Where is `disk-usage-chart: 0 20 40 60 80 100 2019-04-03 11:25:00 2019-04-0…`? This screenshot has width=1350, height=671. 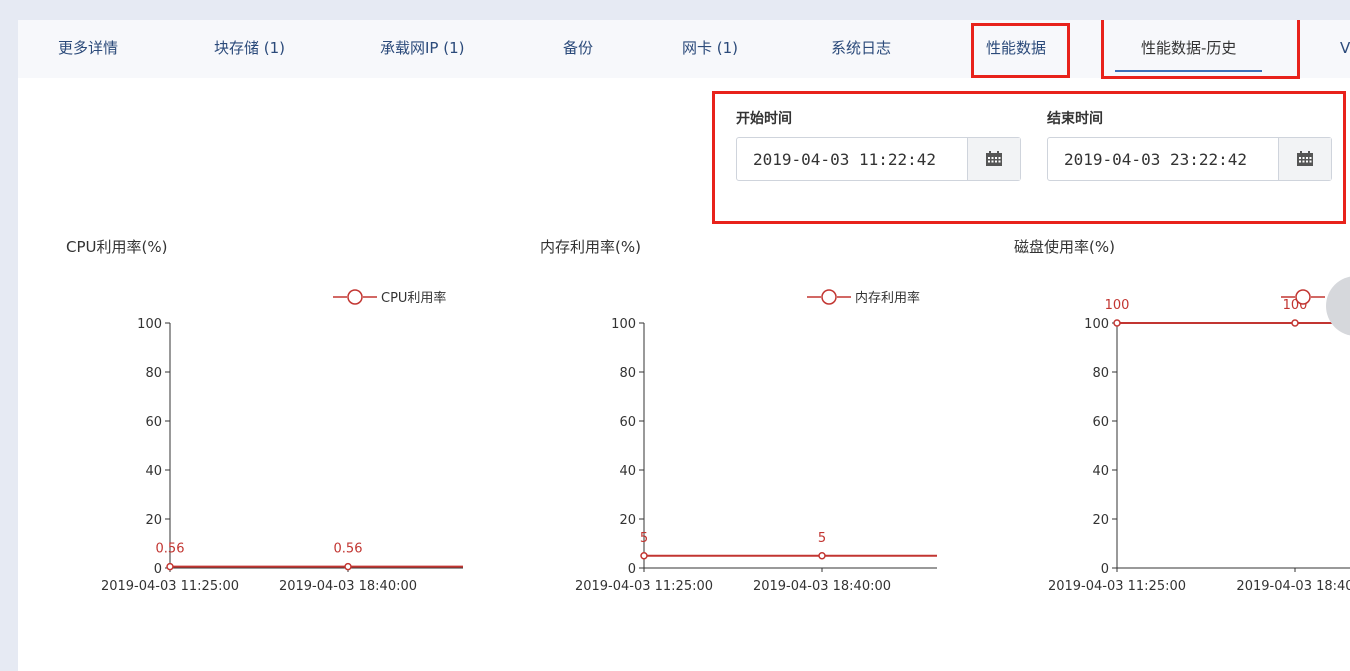
disk-usage-chart: 0 20 40 60 80 100 2019-04-03 11:25:00 2019-04-0… is located at coordinates (1199, 441).